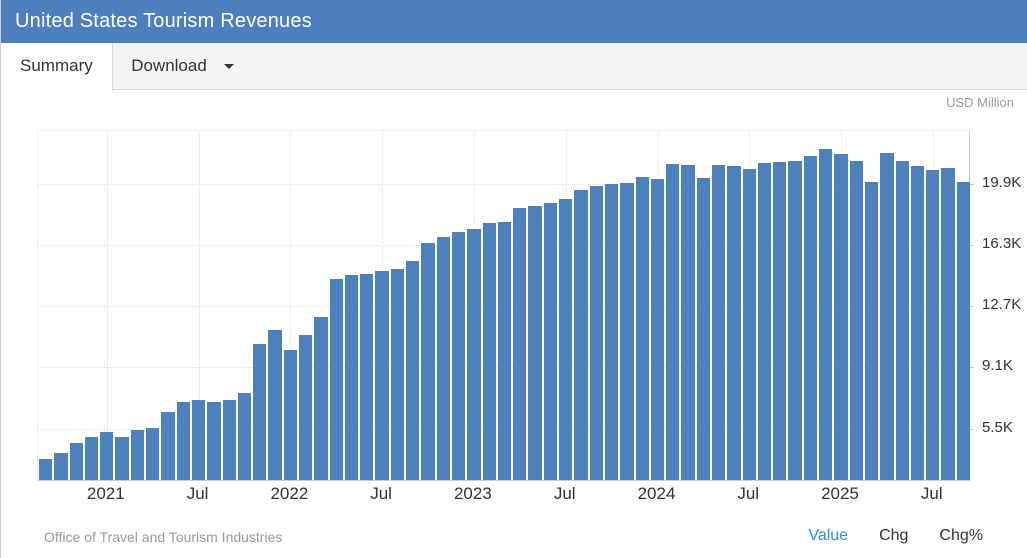 The width and height of the screenshot is (1027, 558). What do you see at coordinates (980, 102) in the screenshot?
I see `unit-label: USD Million` at bounding box center [980, 102].